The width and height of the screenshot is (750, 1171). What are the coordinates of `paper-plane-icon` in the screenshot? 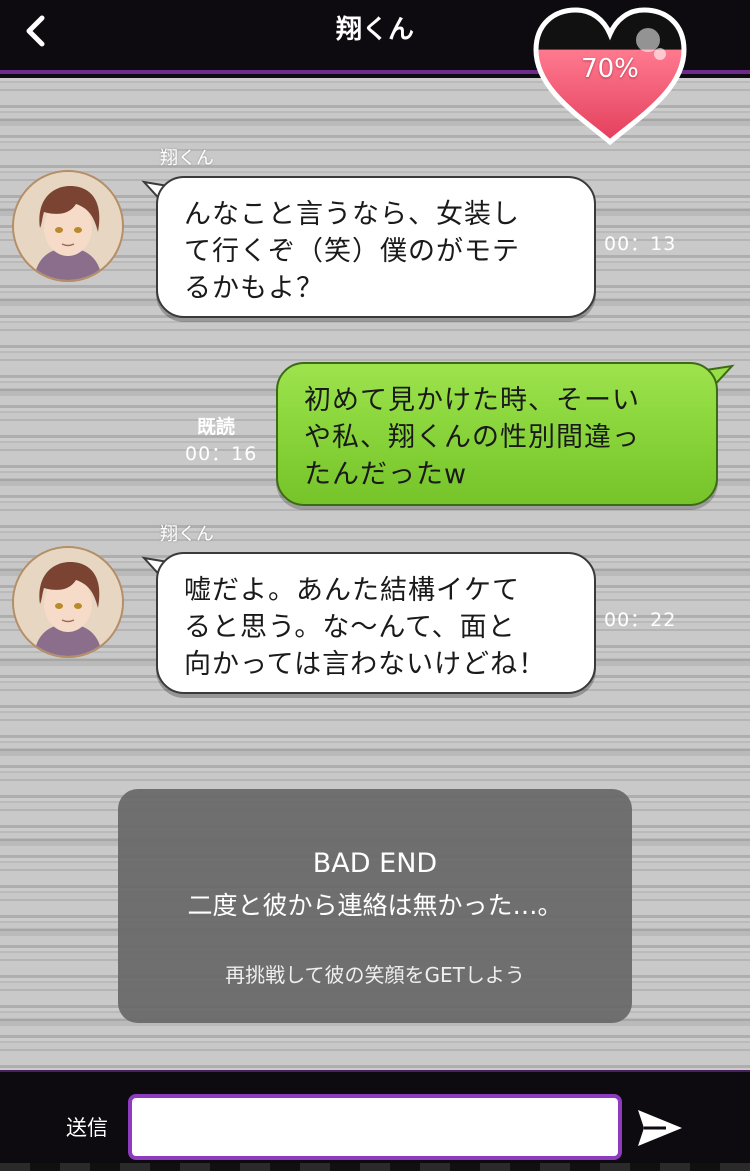 It's located at (660, 1128).